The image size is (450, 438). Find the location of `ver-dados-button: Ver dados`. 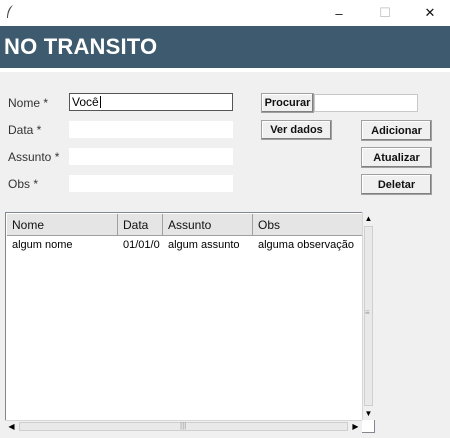

ver-dados-button: Ver dados is located at coordinates (296, 130).